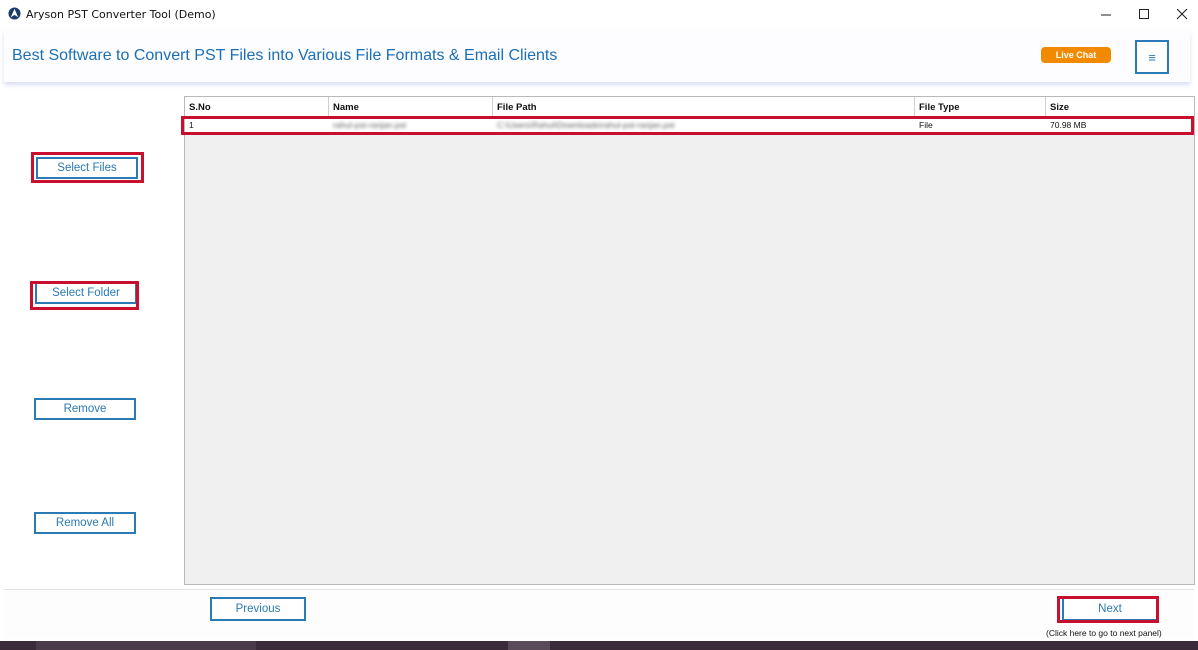 The image size is (1198, 650). What do you see at coordinates (687, 125) in the screenshot?
I see `table-row-highlight` at bounding box center [687, 125].